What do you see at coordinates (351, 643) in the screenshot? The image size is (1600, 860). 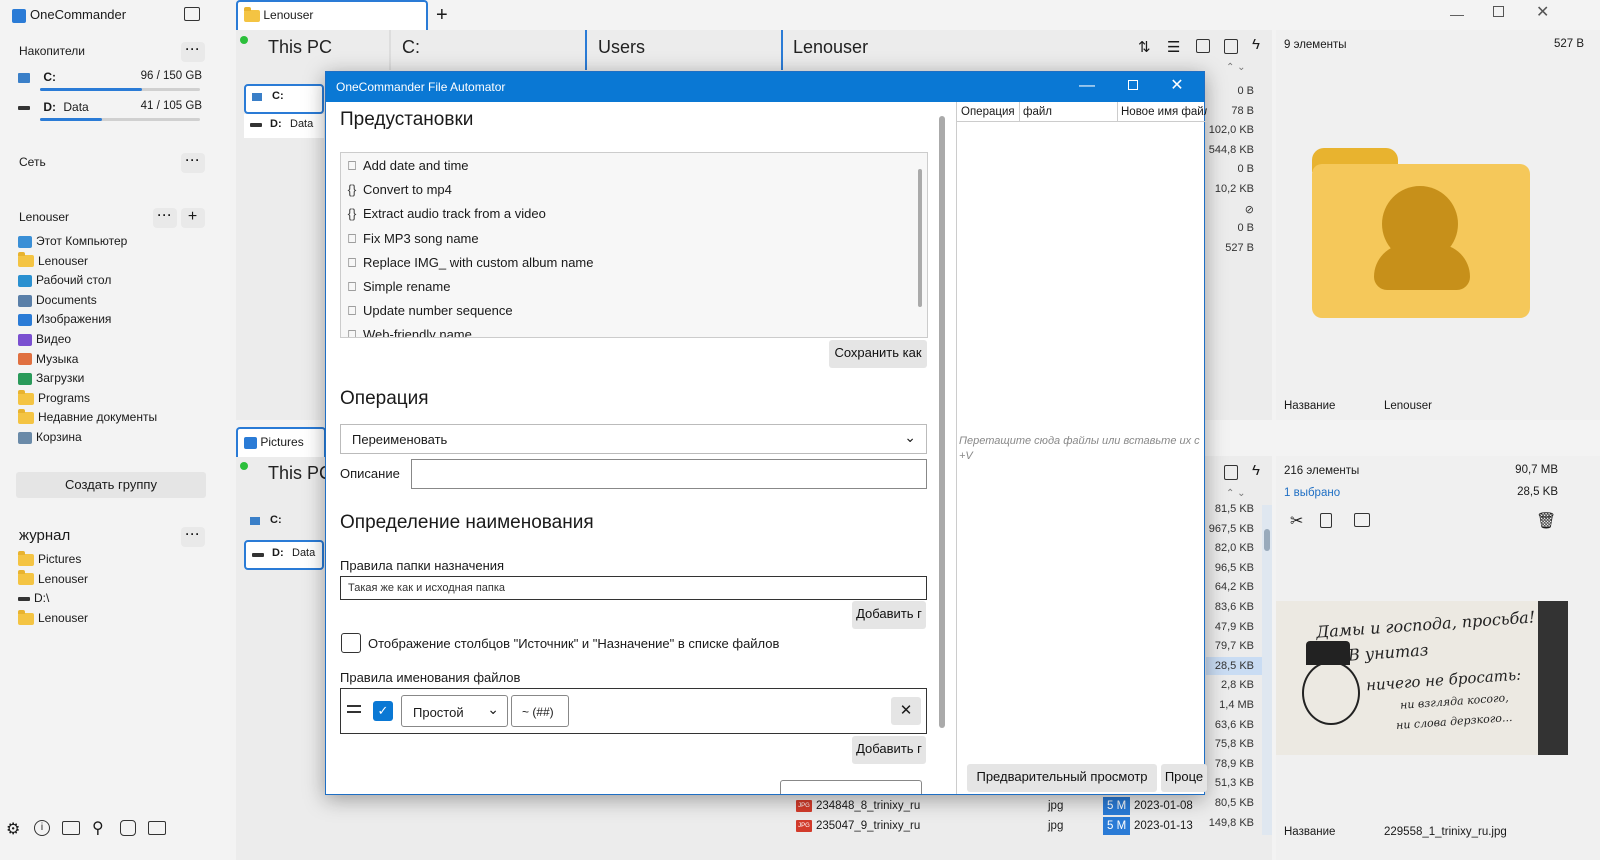 I see `show-columns-checkbox` at bounding box center [351, 643].